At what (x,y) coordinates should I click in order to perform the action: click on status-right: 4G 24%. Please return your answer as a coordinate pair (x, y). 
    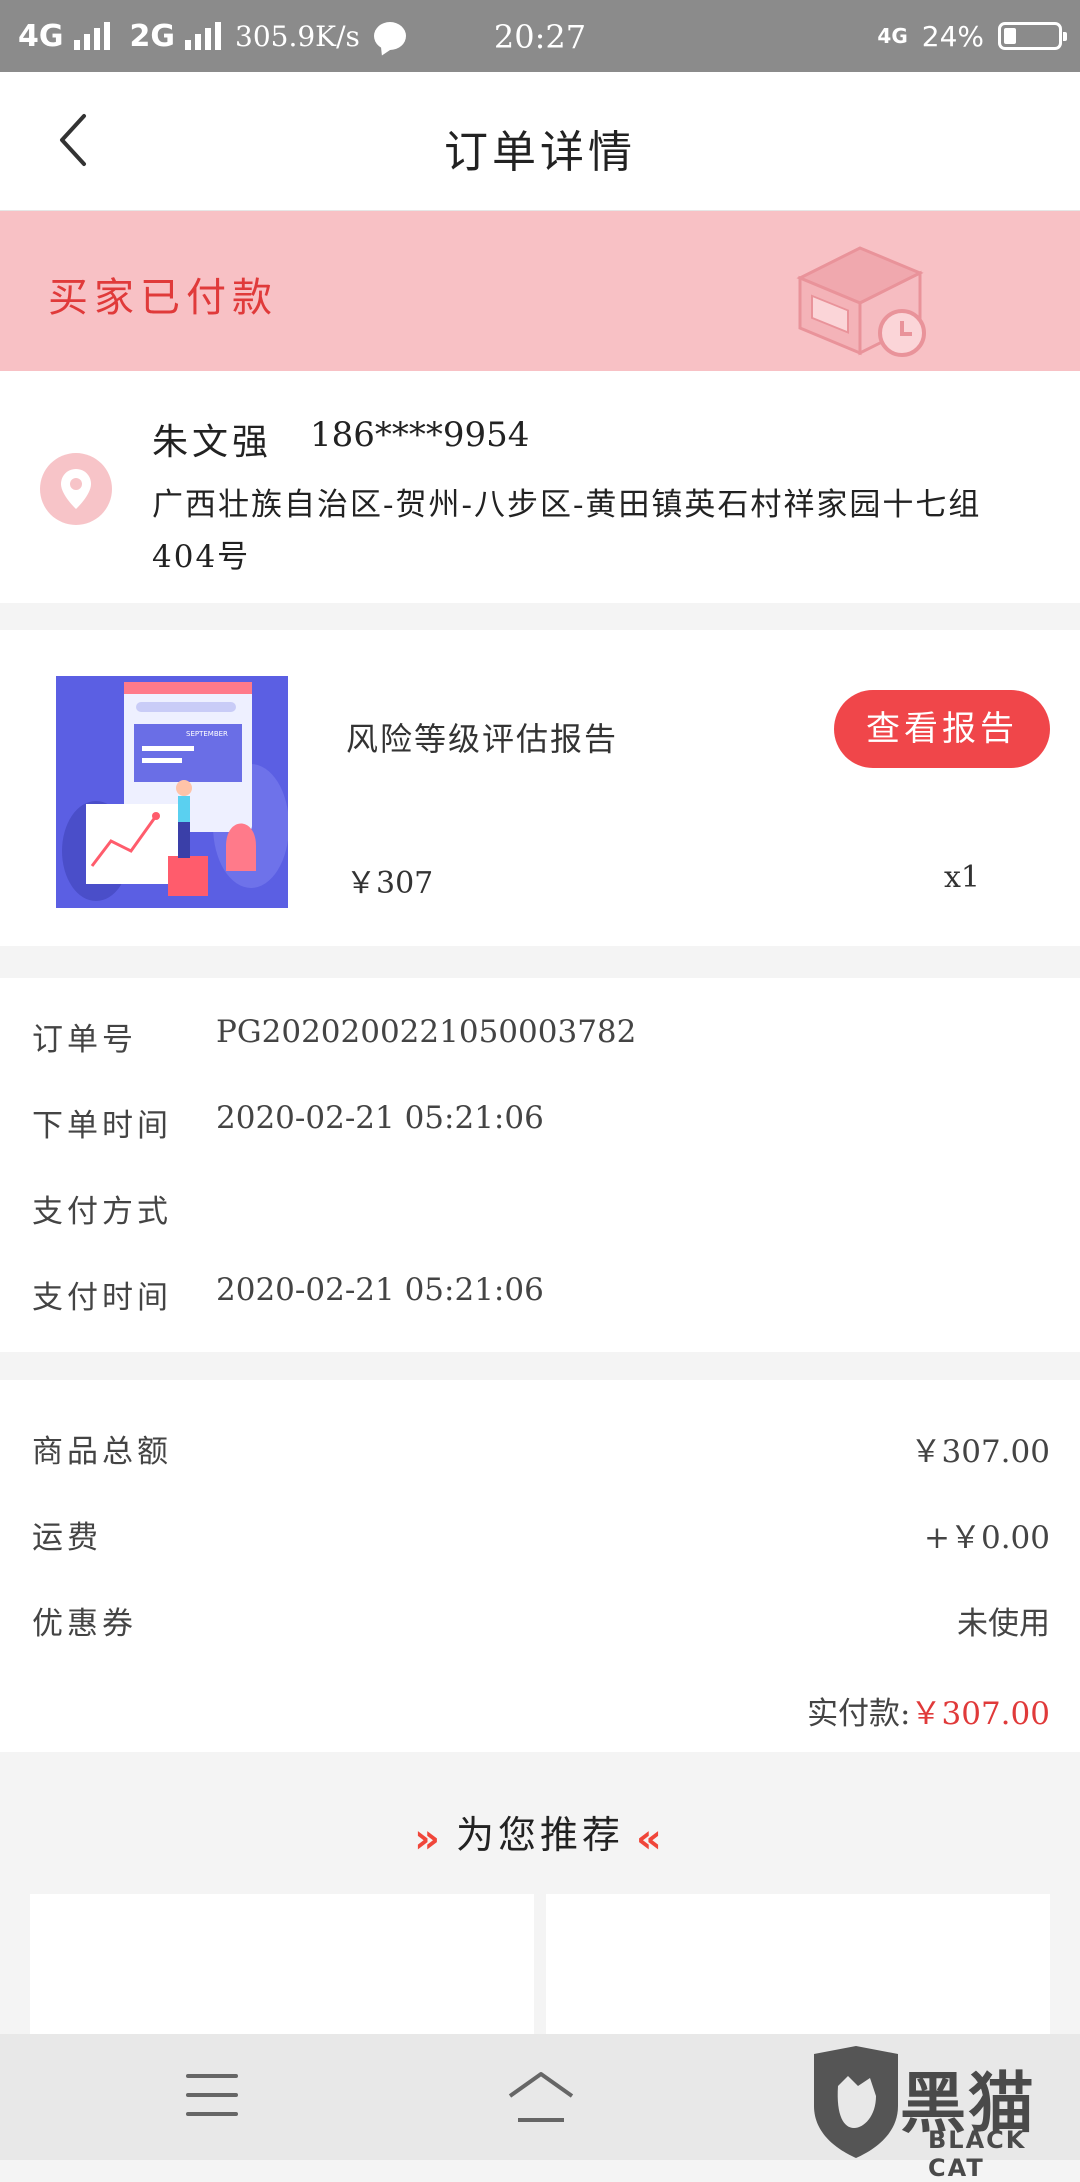
    Looking at the image, I should click on (972, 36).